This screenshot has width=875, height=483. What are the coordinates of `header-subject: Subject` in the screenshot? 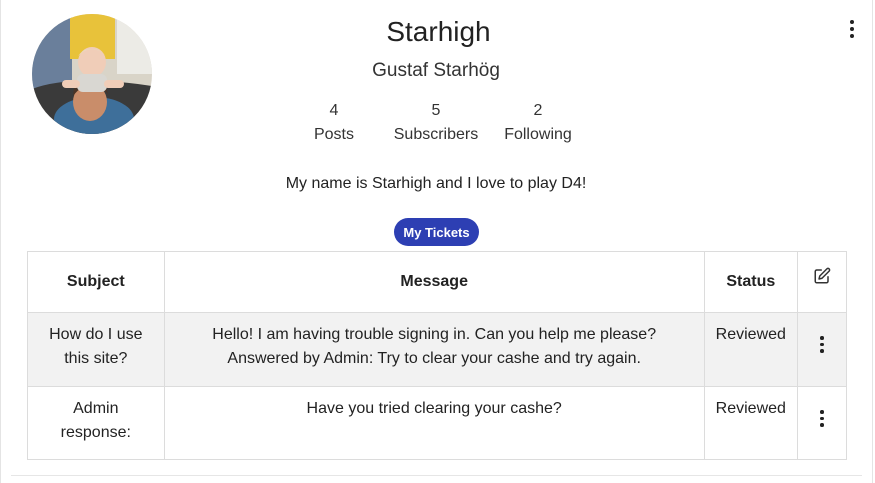 It's located at (96, 282).